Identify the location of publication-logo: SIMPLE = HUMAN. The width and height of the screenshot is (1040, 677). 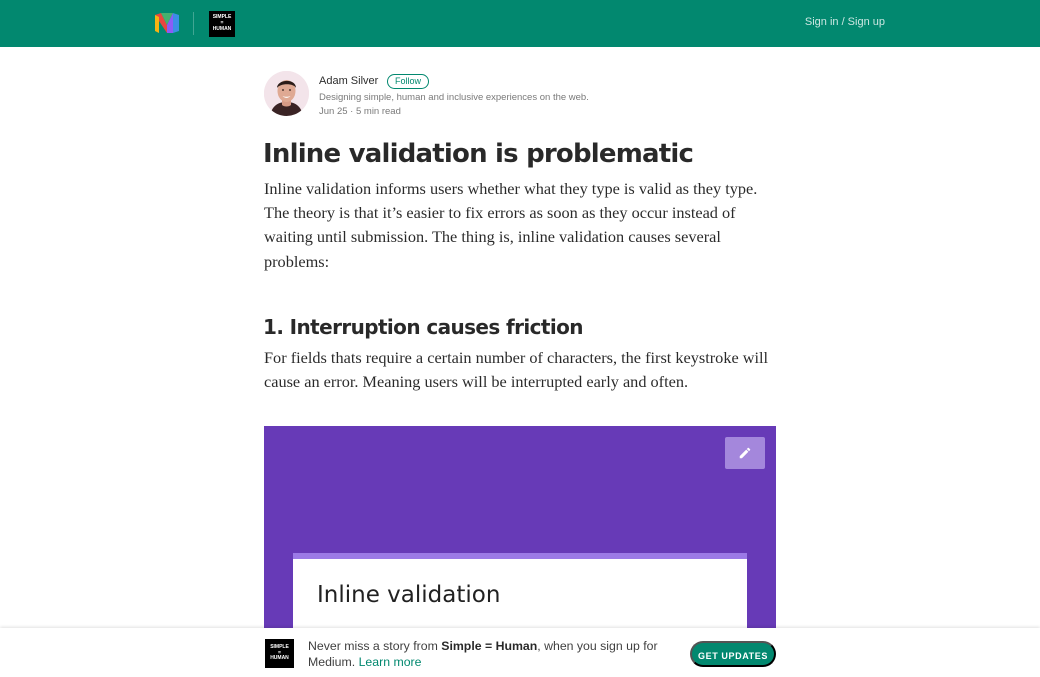
(222, 24).